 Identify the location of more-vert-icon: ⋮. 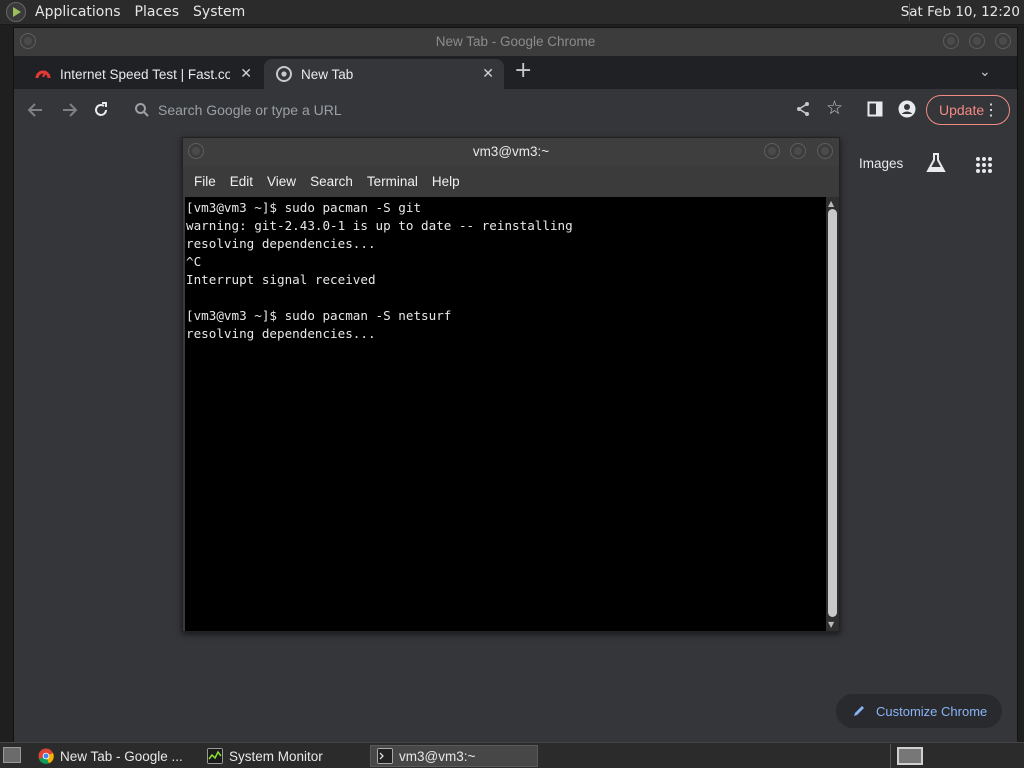
(991, 110).